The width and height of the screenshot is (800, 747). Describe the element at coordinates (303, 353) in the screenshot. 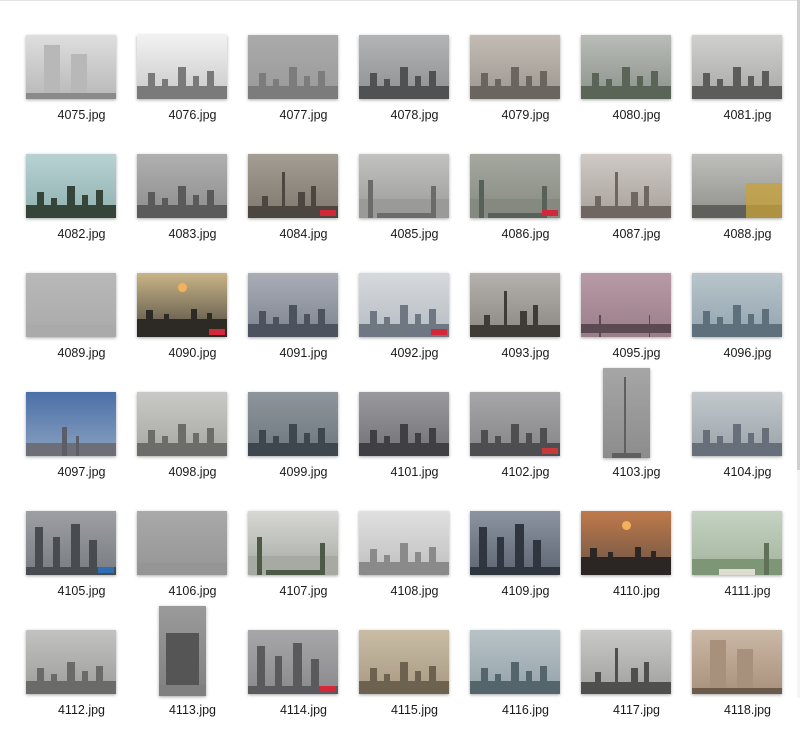

I see `file-name-label: 4091.jpg` at that location.